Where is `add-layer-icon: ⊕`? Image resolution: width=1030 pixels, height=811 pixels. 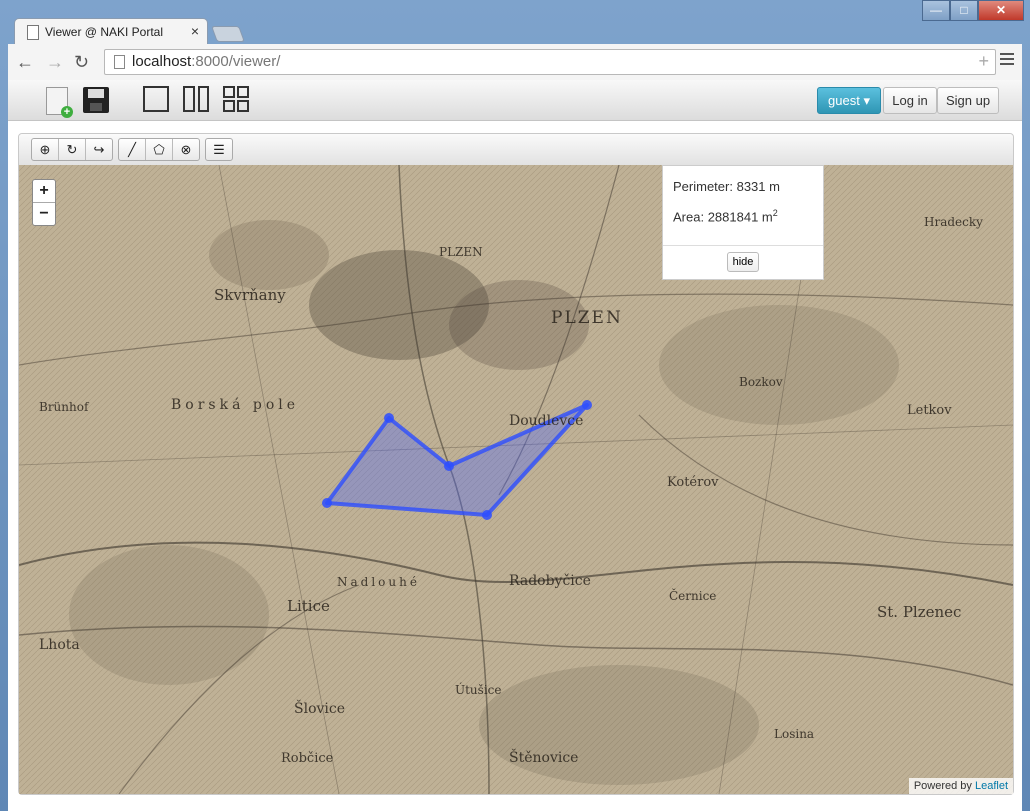
add-layer-icon: ⊕ is located at coordinates (45, 149).